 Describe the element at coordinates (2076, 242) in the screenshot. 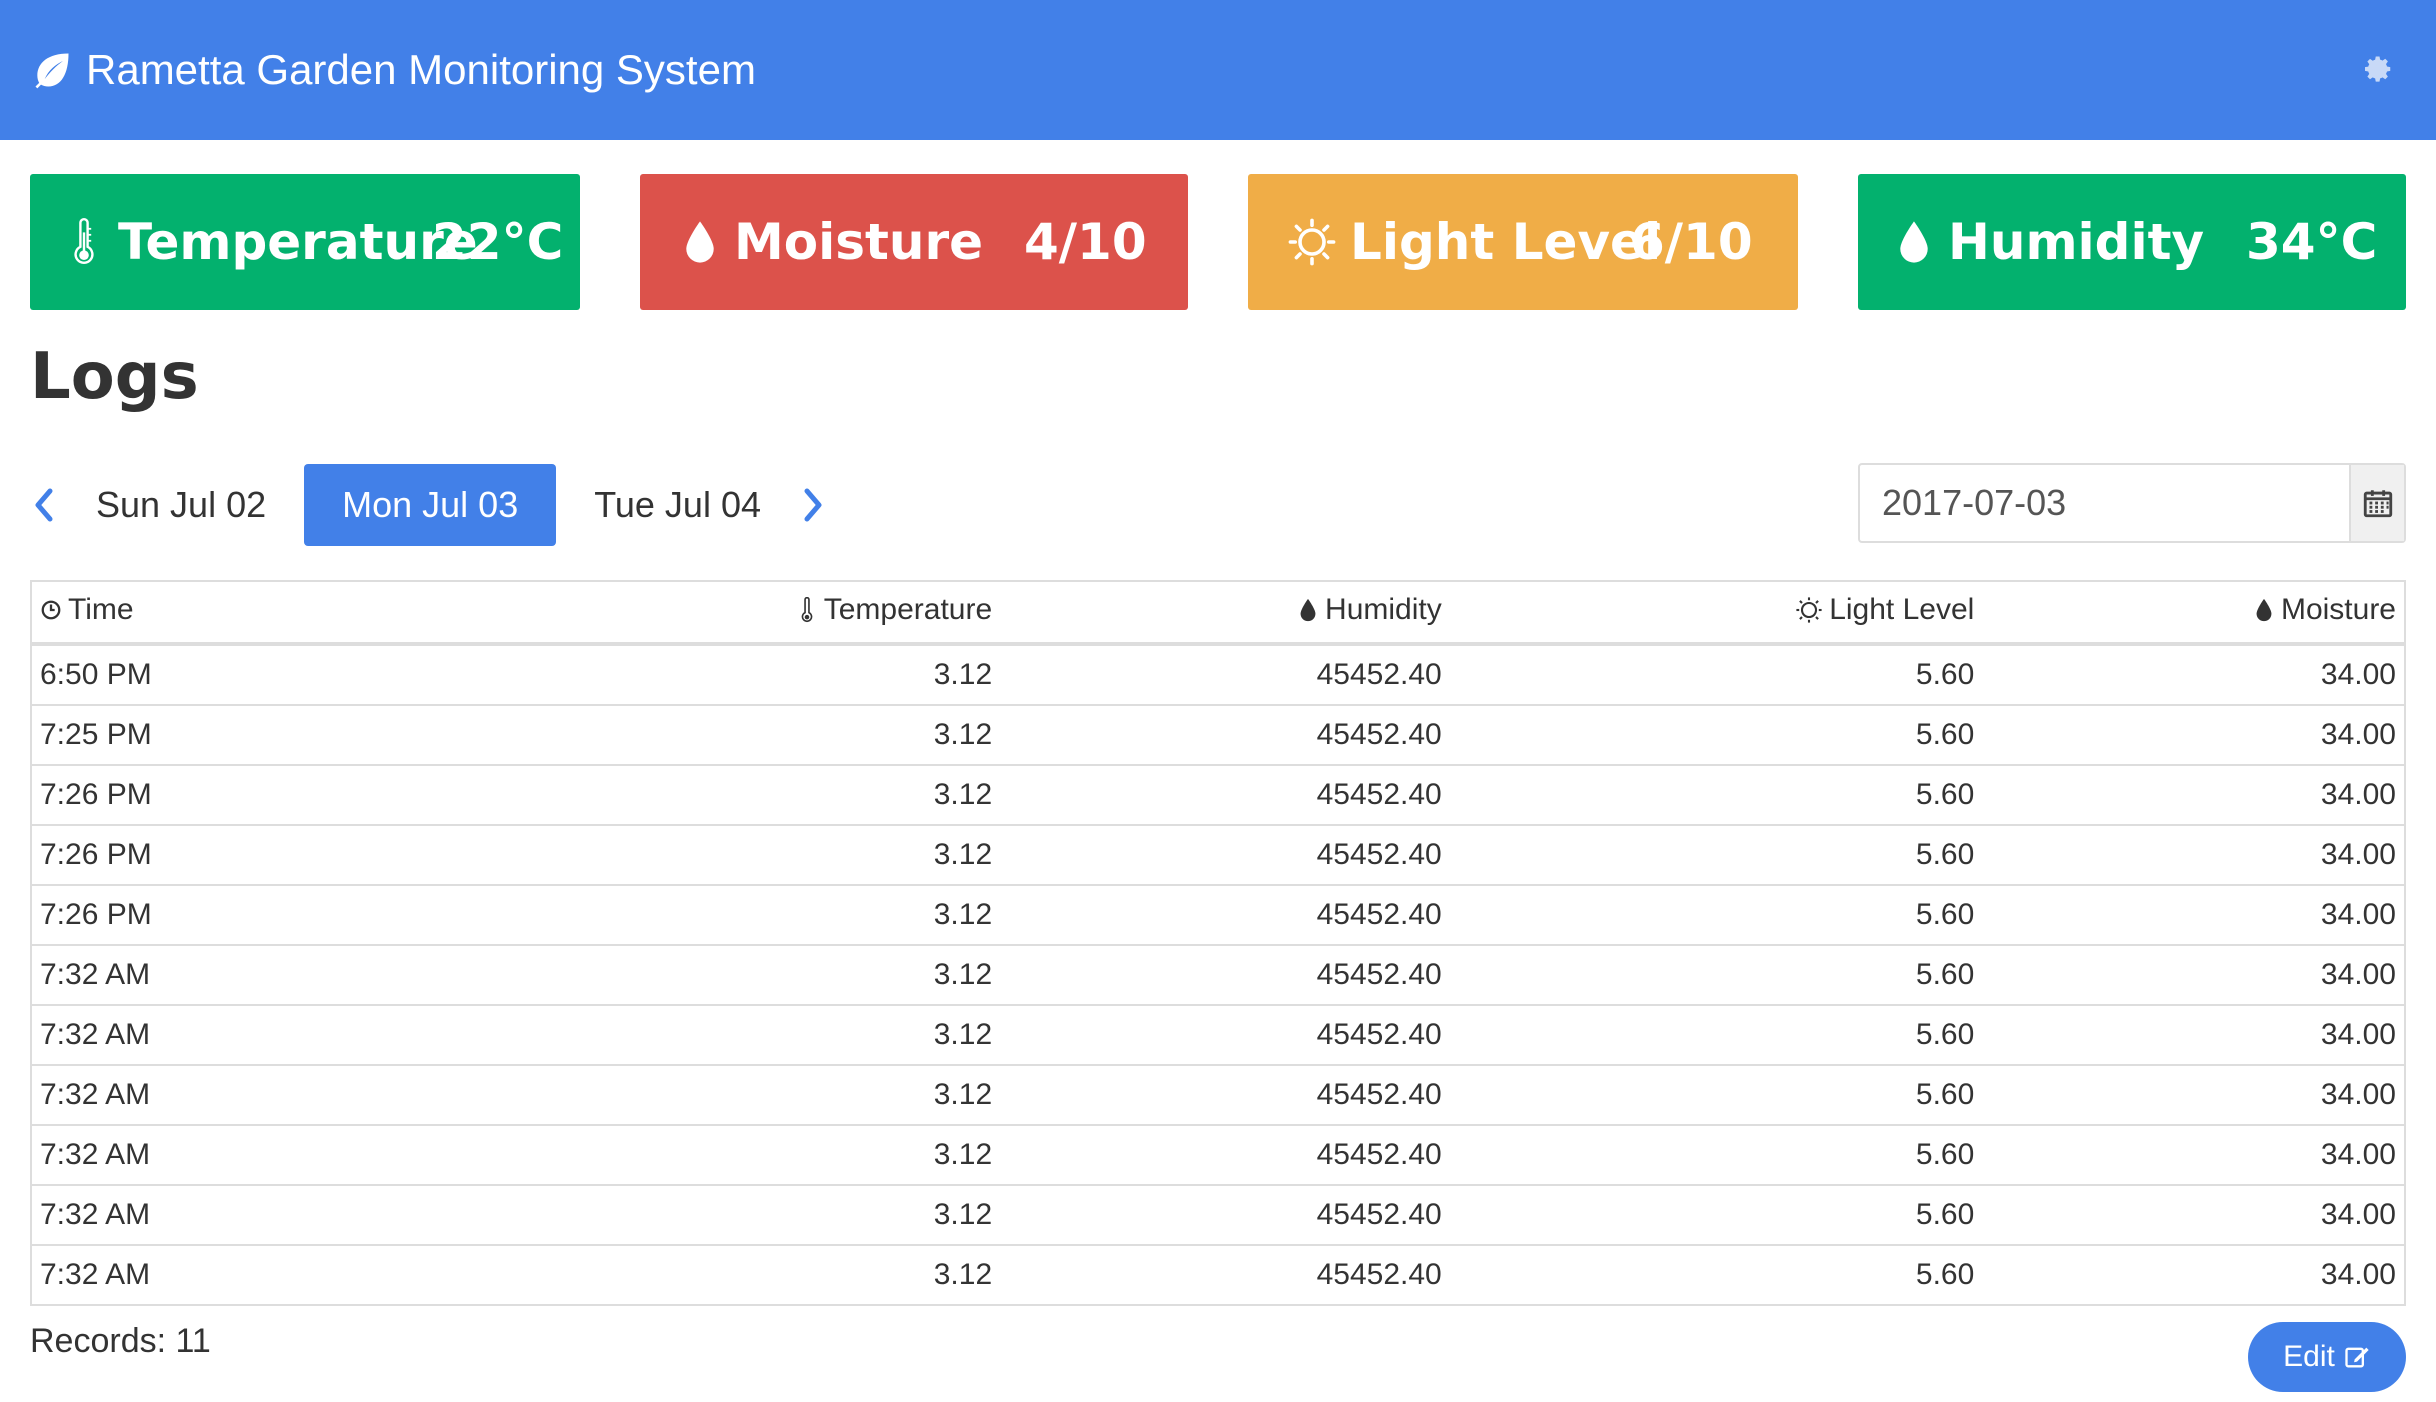

I see `humidity-label: Humidity` at that location.